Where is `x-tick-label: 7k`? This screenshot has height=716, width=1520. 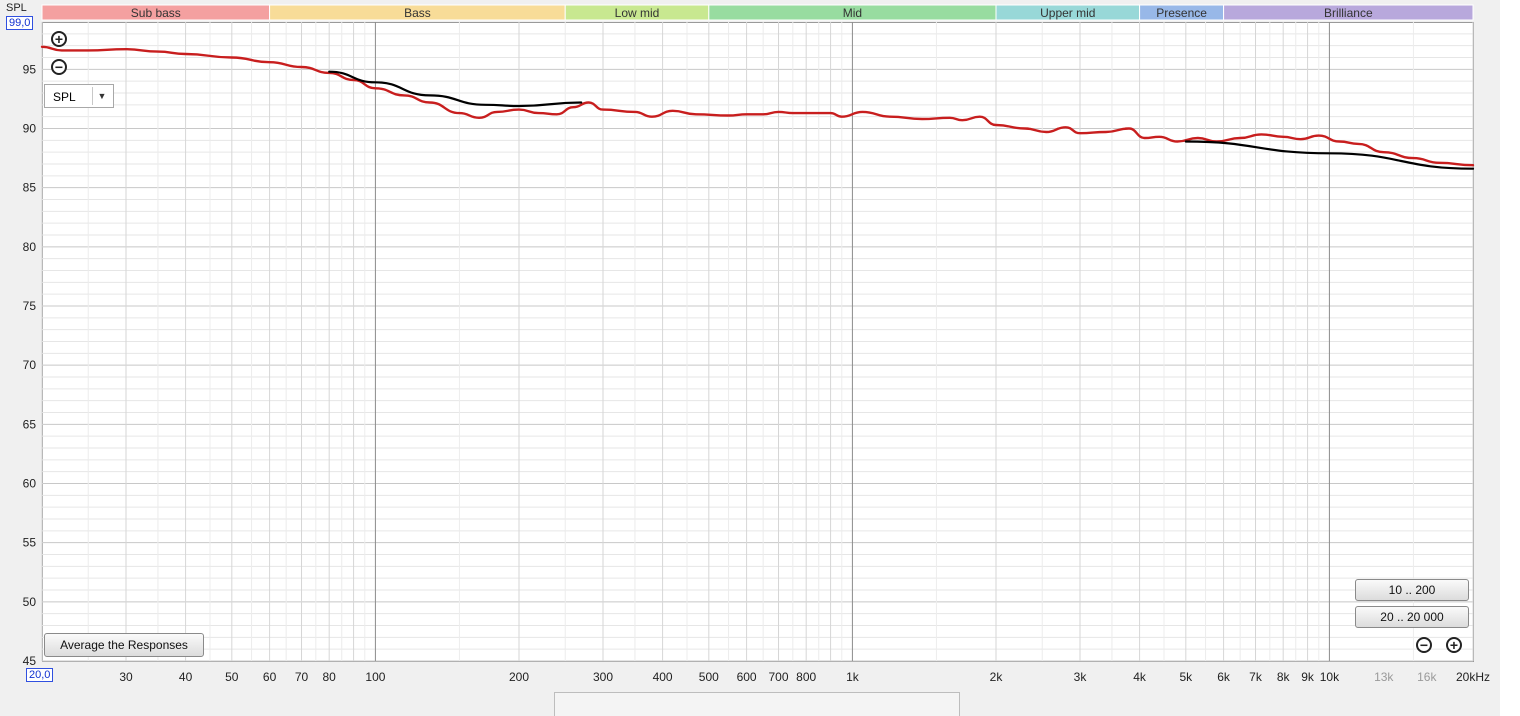
x-tick-label: 7k is located at coordinates (1256, 677).